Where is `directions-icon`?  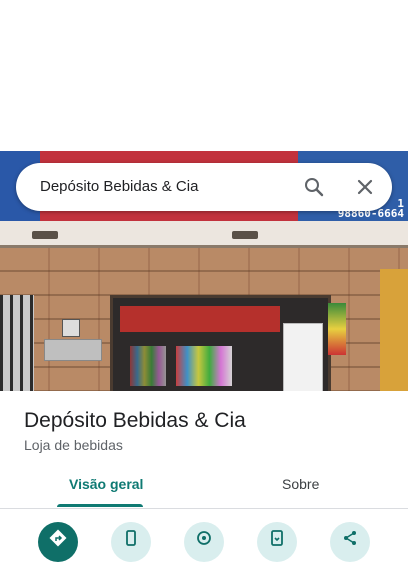 directions-icon is located at coordinates (58, 538).